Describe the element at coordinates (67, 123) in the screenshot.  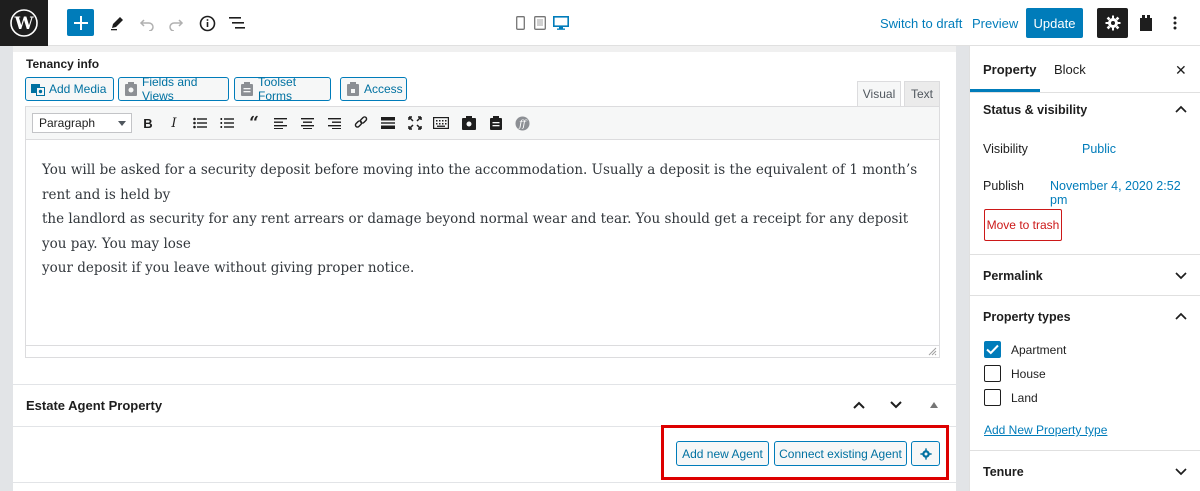
I see `format-select-value: Paragraph` at that location.